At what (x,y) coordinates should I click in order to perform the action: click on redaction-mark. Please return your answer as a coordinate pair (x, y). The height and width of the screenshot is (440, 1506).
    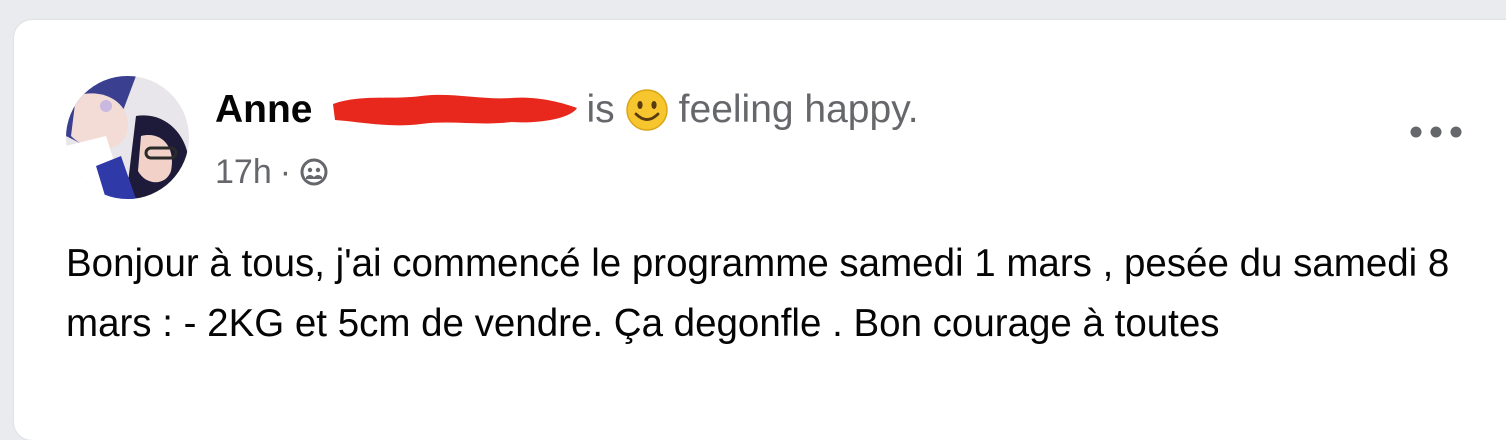
    Looking at the image, I should click on (455, 110).